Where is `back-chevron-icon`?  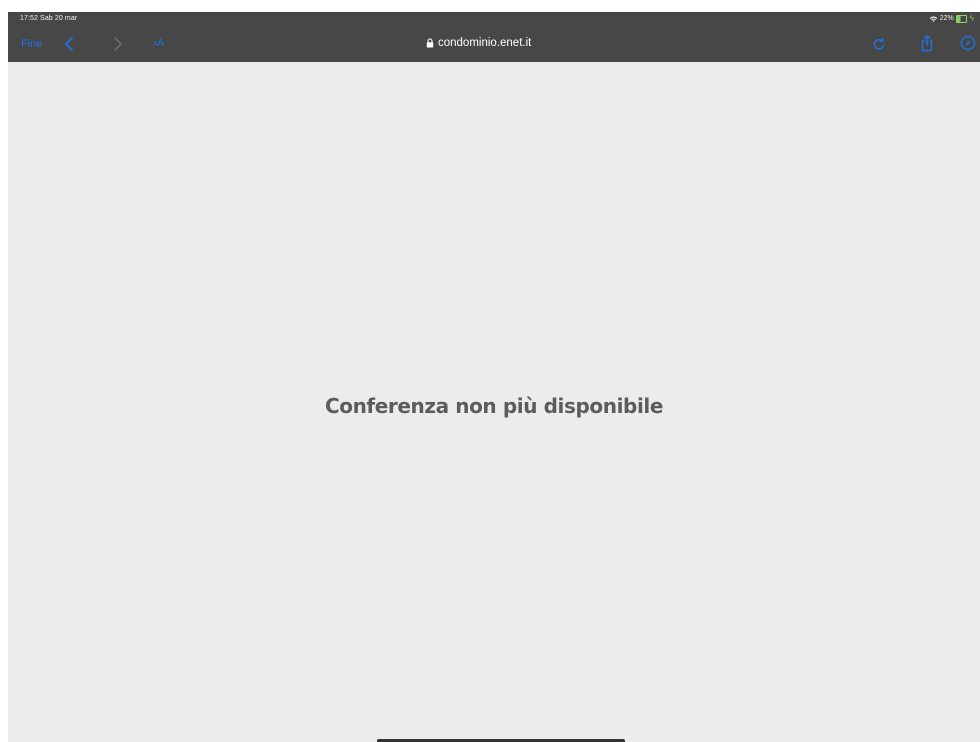
back-chevron-icon is located at coordinates (69, 44).